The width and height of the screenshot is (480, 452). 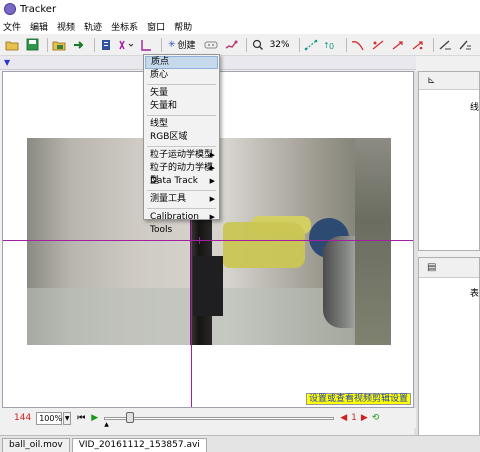 What do you see at coordinates (264, 245) in the screenshot?
I see `video-yellow-object` at bounding box center [264, 245].